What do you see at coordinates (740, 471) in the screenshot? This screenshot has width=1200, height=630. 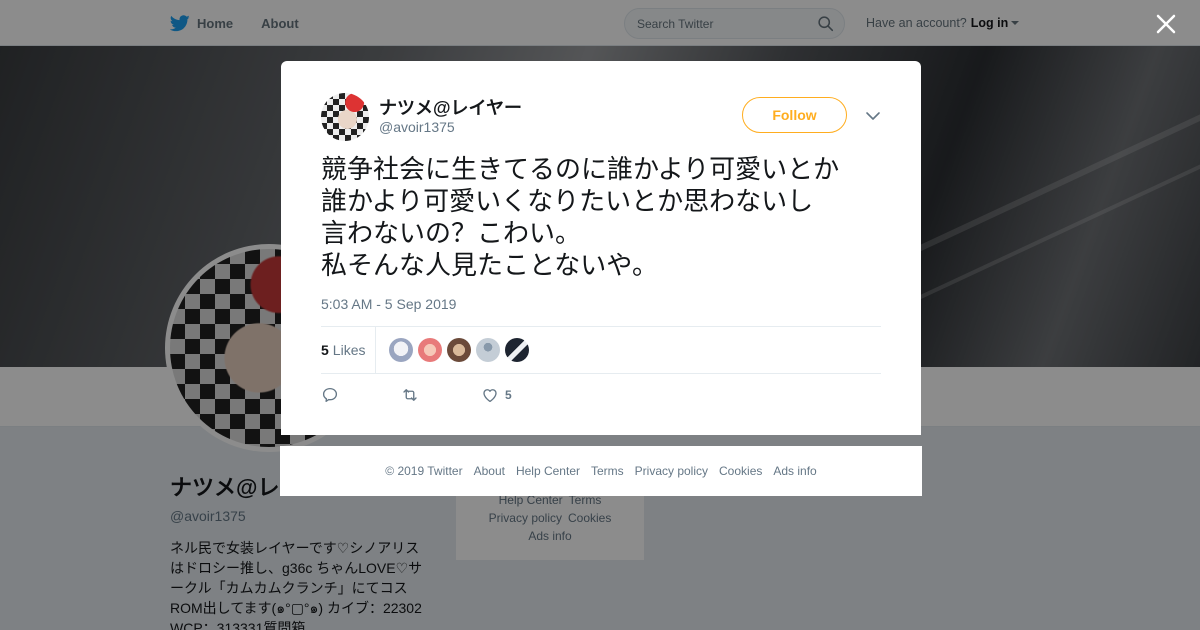 I see `footer-link-cookies: Cookies` at bounding box center [740, 471].